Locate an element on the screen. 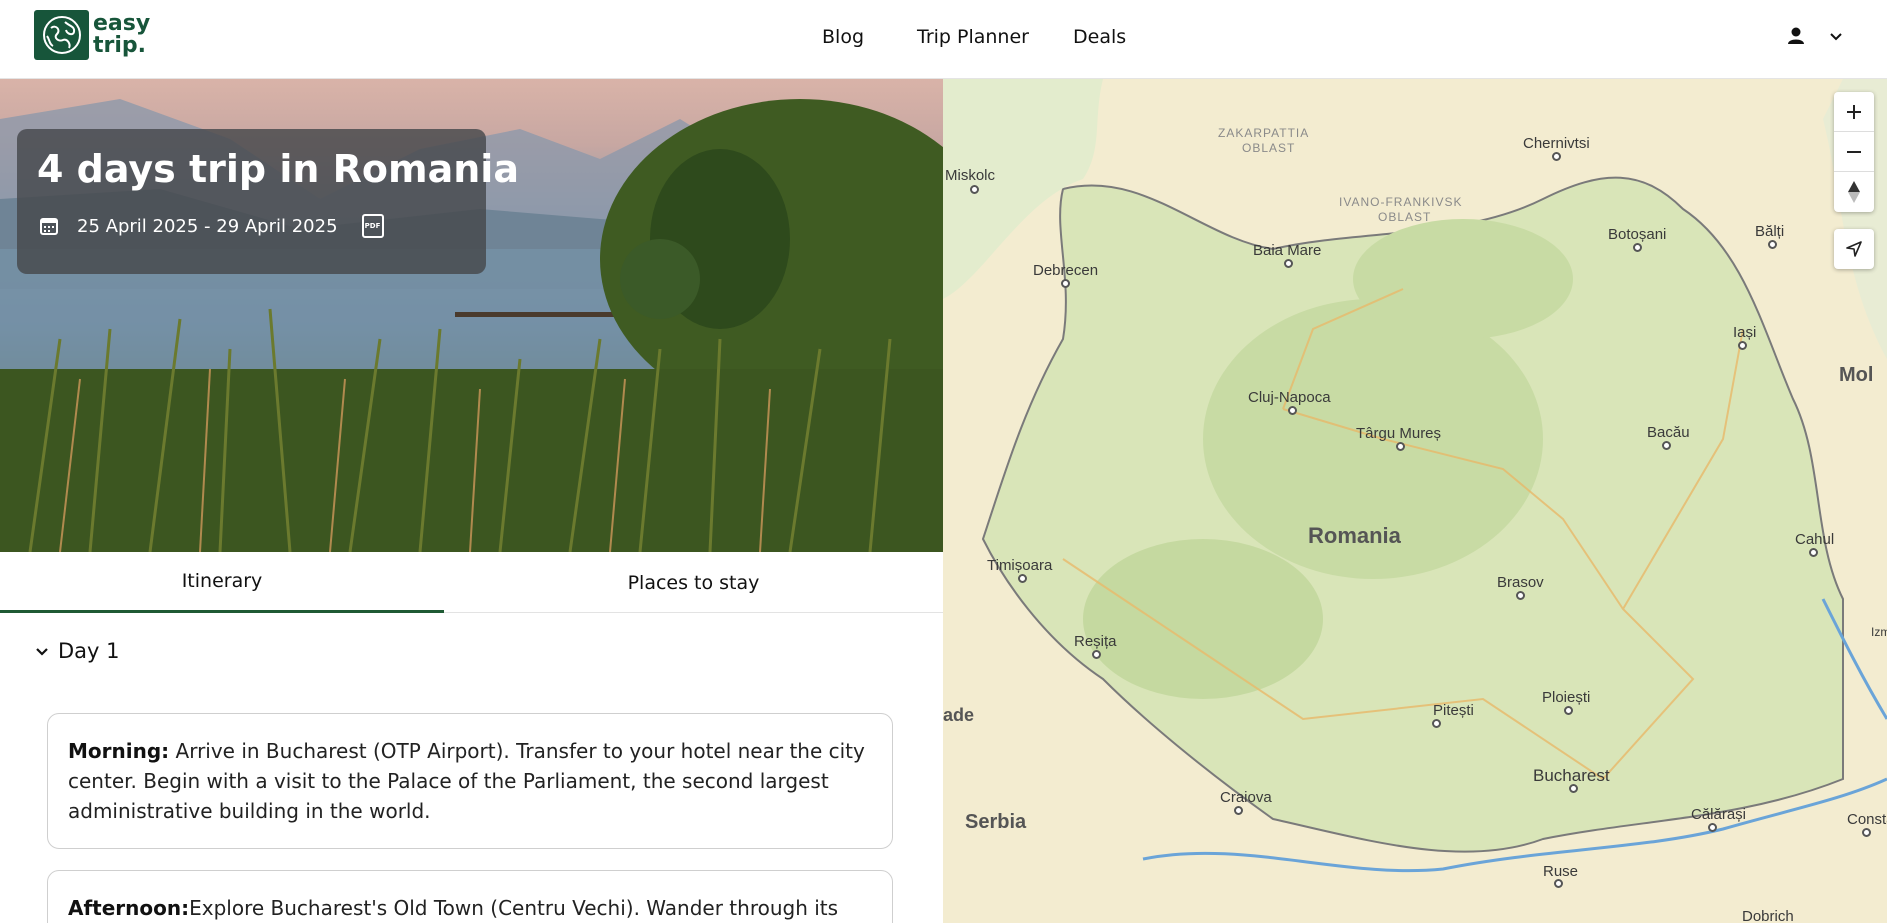  city-label: Ruse is located at coordinates (1561, 871).